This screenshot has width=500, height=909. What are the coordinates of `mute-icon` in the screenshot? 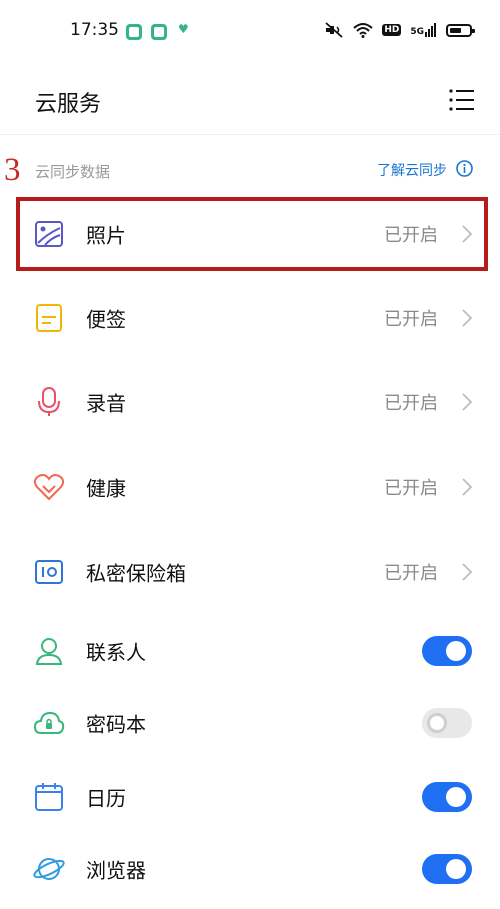 It's located at (334, 30).